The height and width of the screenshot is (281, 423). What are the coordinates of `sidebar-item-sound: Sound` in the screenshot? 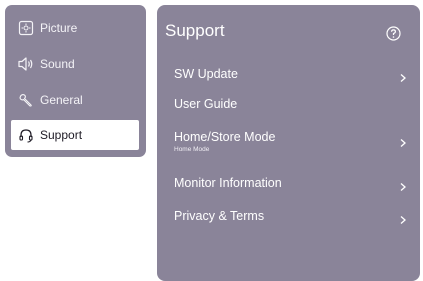 It's located at (75, 64).